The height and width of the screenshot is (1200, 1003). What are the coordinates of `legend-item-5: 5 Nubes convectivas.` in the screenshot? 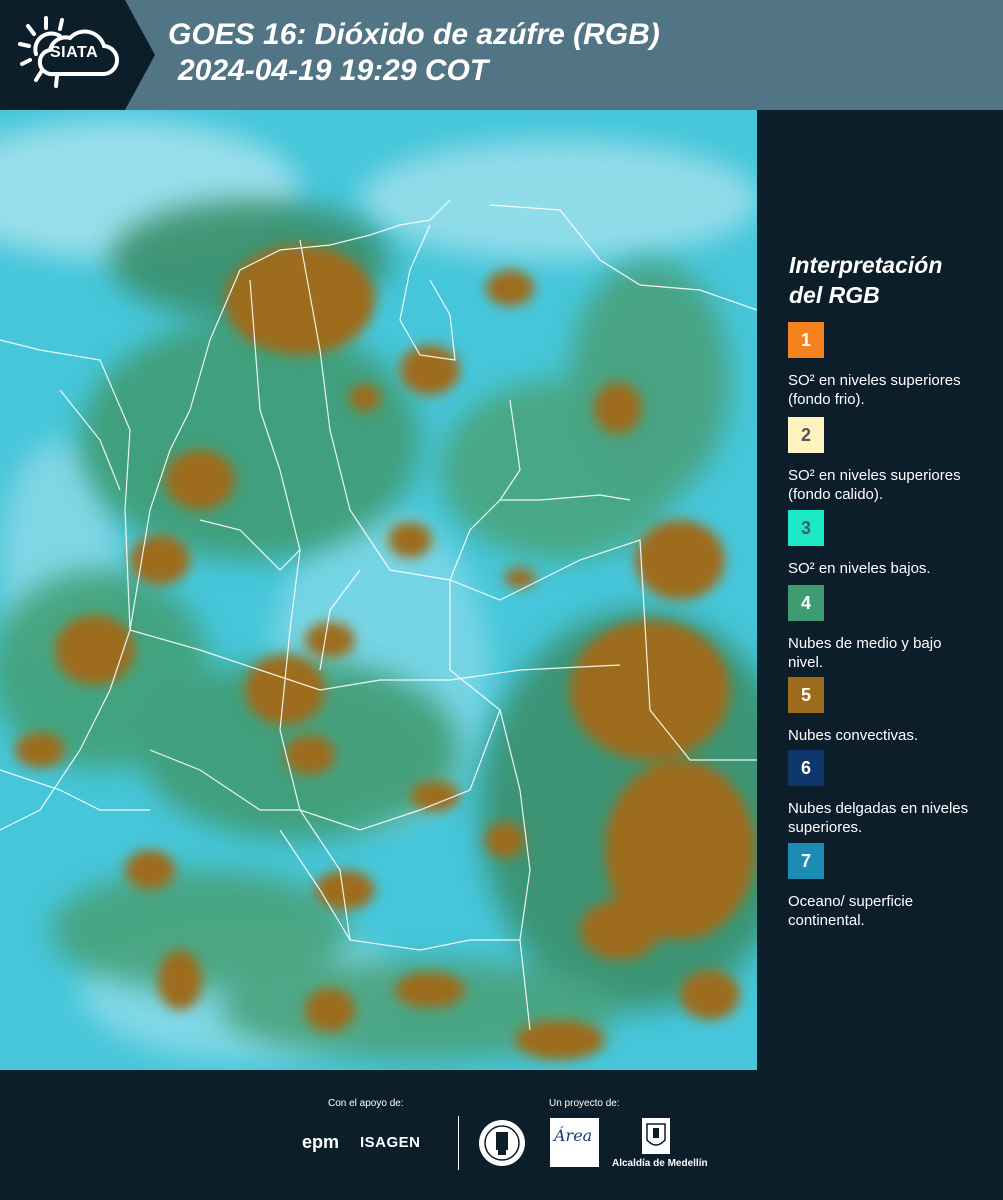 It's located at (888, 711).